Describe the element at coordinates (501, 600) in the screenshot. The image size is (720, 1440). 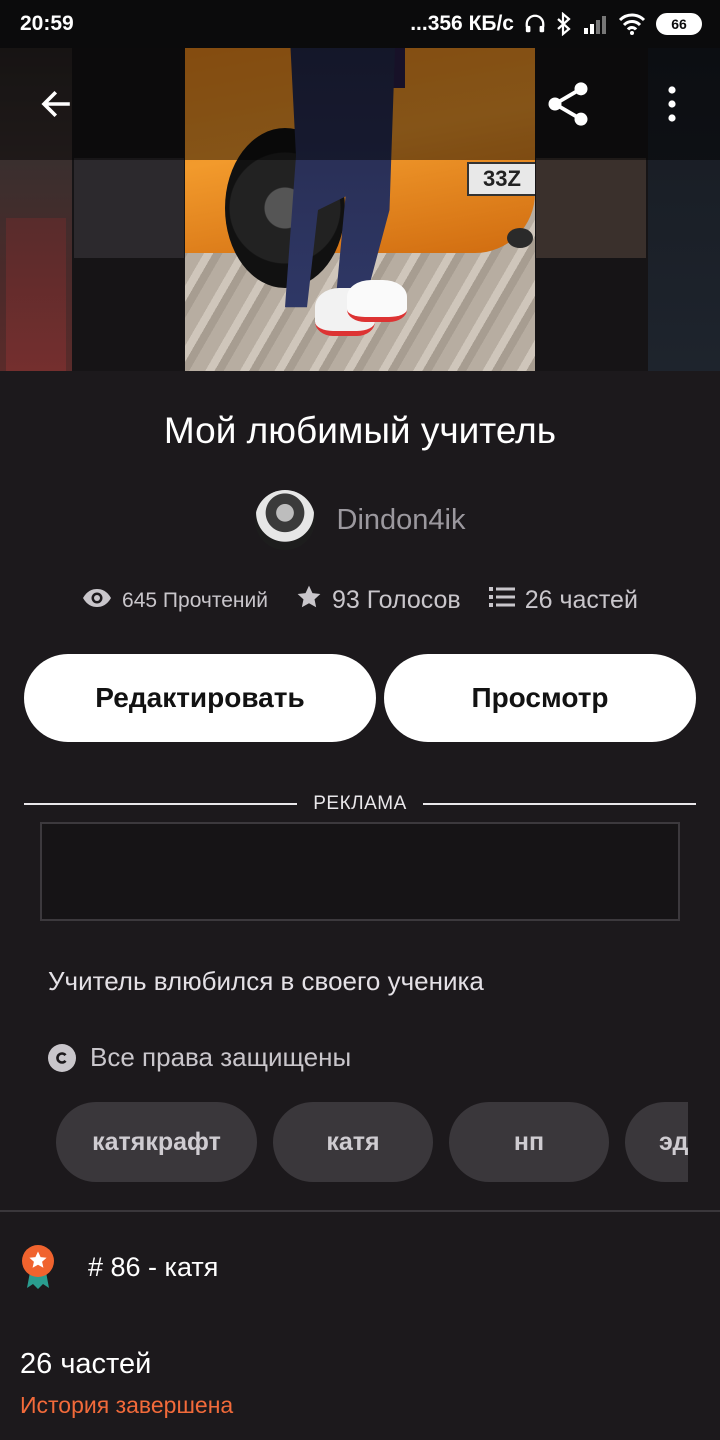
I see `list-icon` at that location.